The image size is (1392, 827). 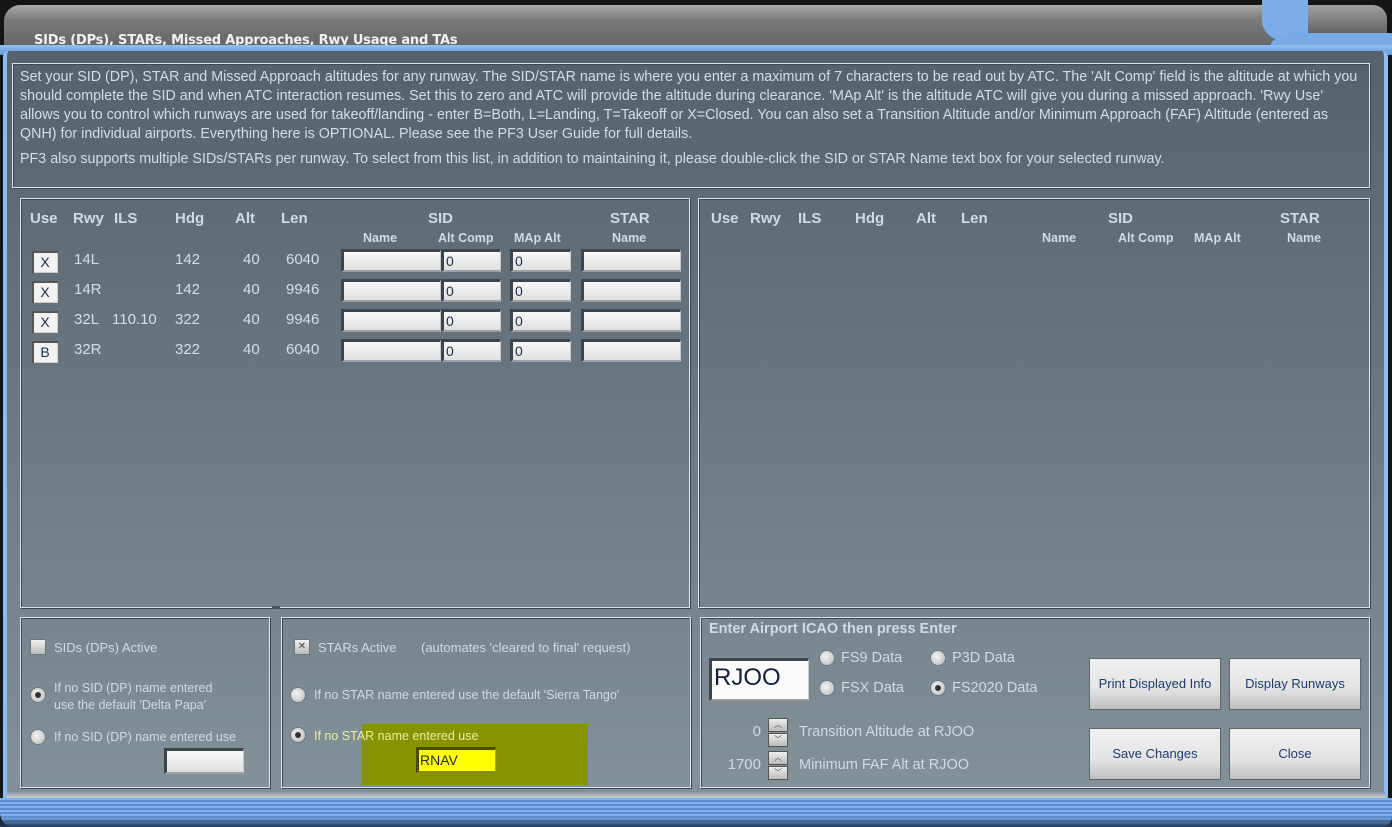 What do you see at coordinates (441, 218) in the screenshot?
I see `col-sid: SID` at bounding box center [441, 218].